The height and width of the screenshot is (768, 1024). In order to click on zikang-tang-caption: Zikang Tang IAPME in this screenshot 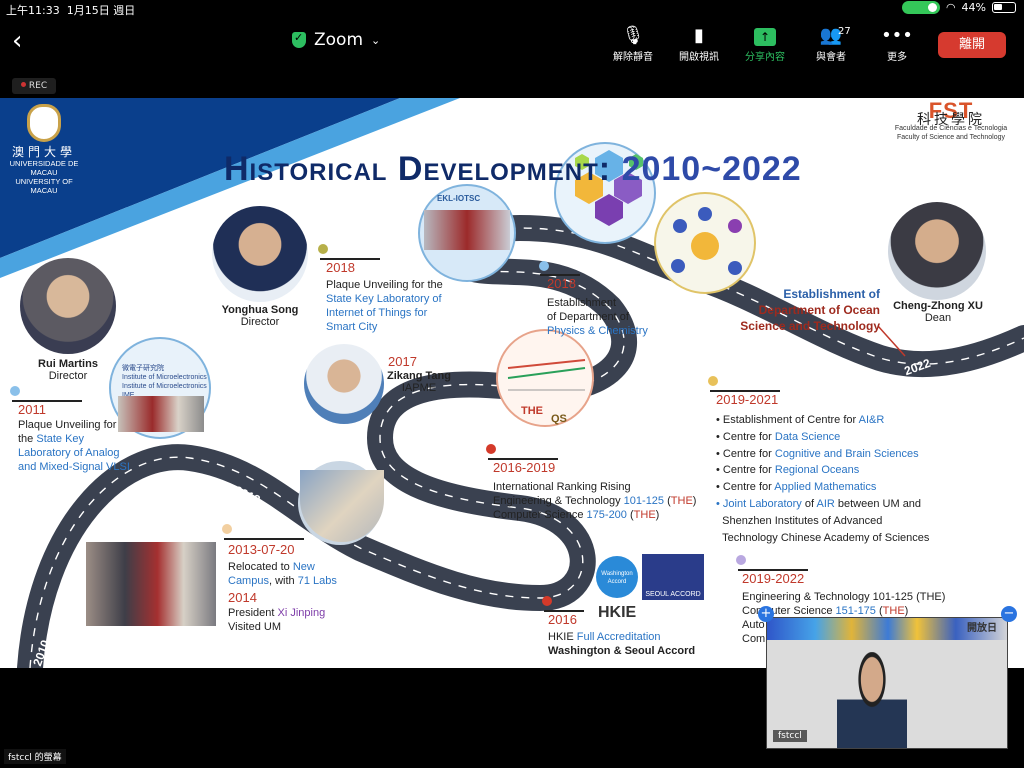, I will do `click(419, 382)`.